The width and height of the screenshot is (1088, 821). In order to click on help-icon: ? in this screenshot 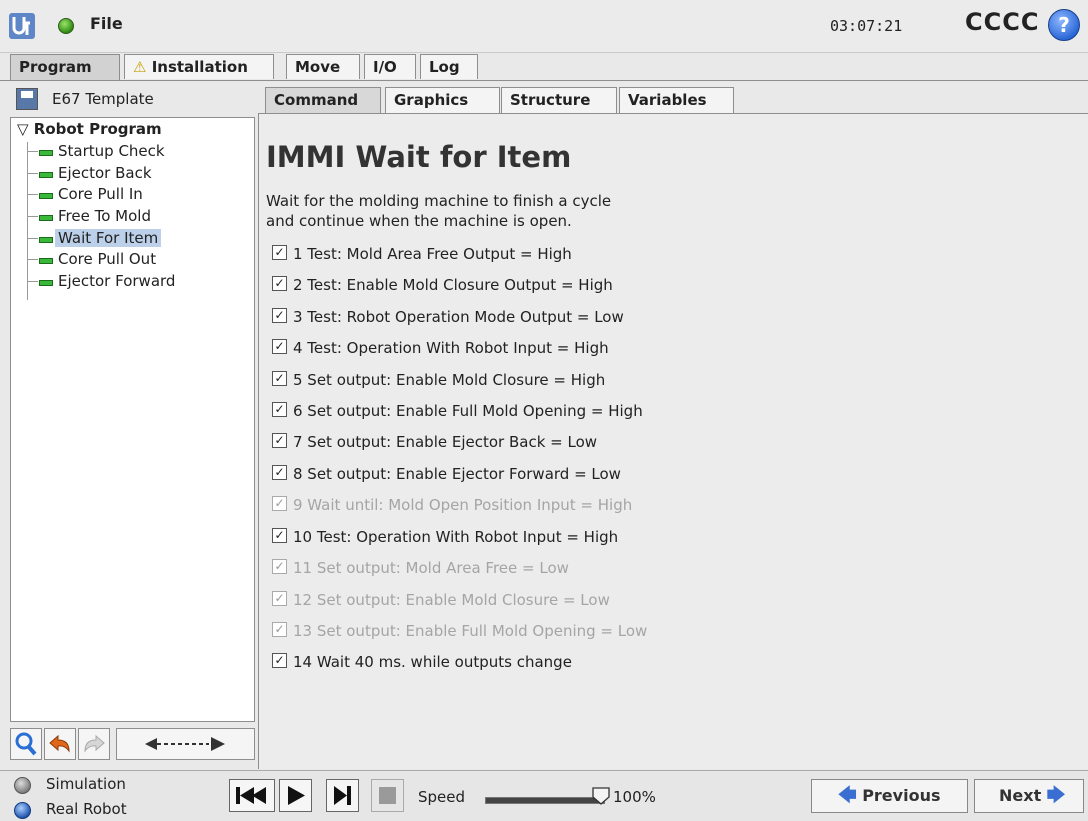, I will do `click(1064, 25)`.